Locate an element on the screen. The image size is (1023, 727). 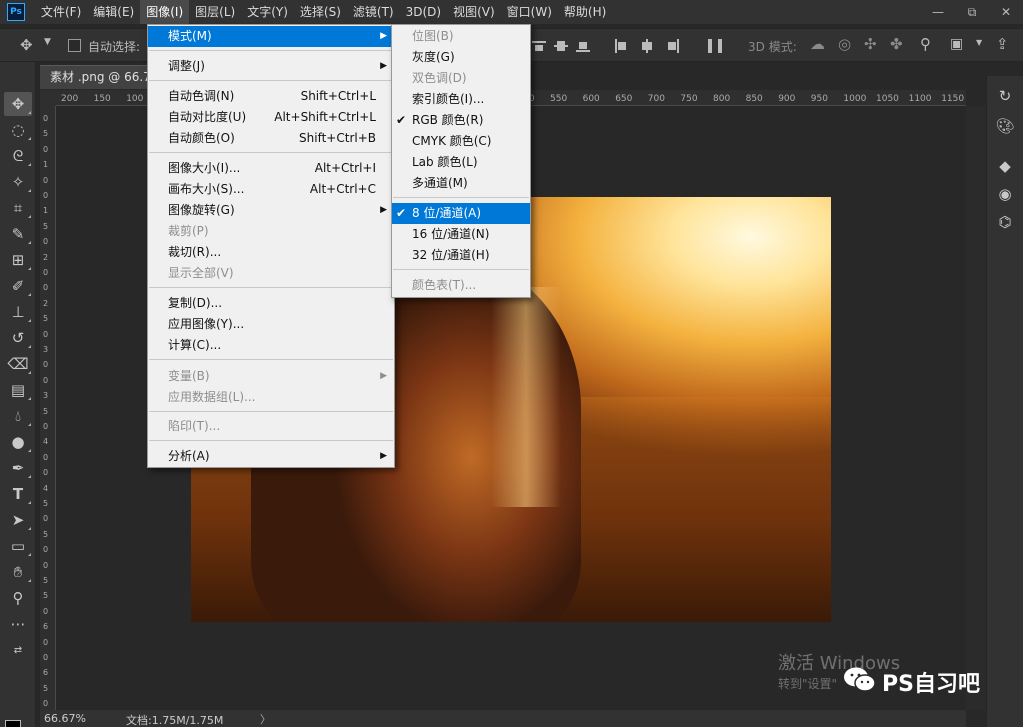
mode-item-cmyk: CMYK 颜色(C) is located at coordinates (461, 141).